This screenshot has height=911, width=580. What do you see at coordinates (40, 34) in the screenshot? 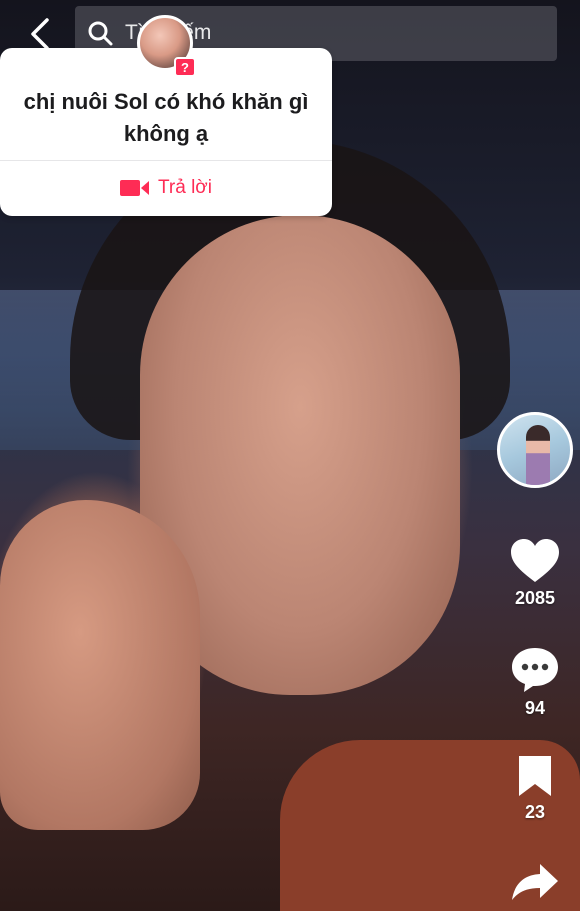
I see `chevron-left-icon` at bounding box center [40, 34].